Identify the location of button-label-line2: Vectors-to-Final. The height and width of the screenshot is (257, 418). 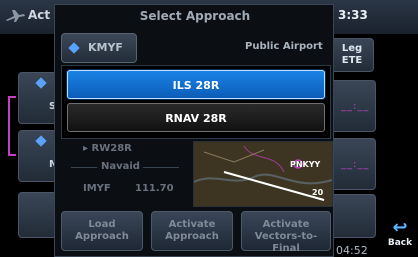
(286, 242).